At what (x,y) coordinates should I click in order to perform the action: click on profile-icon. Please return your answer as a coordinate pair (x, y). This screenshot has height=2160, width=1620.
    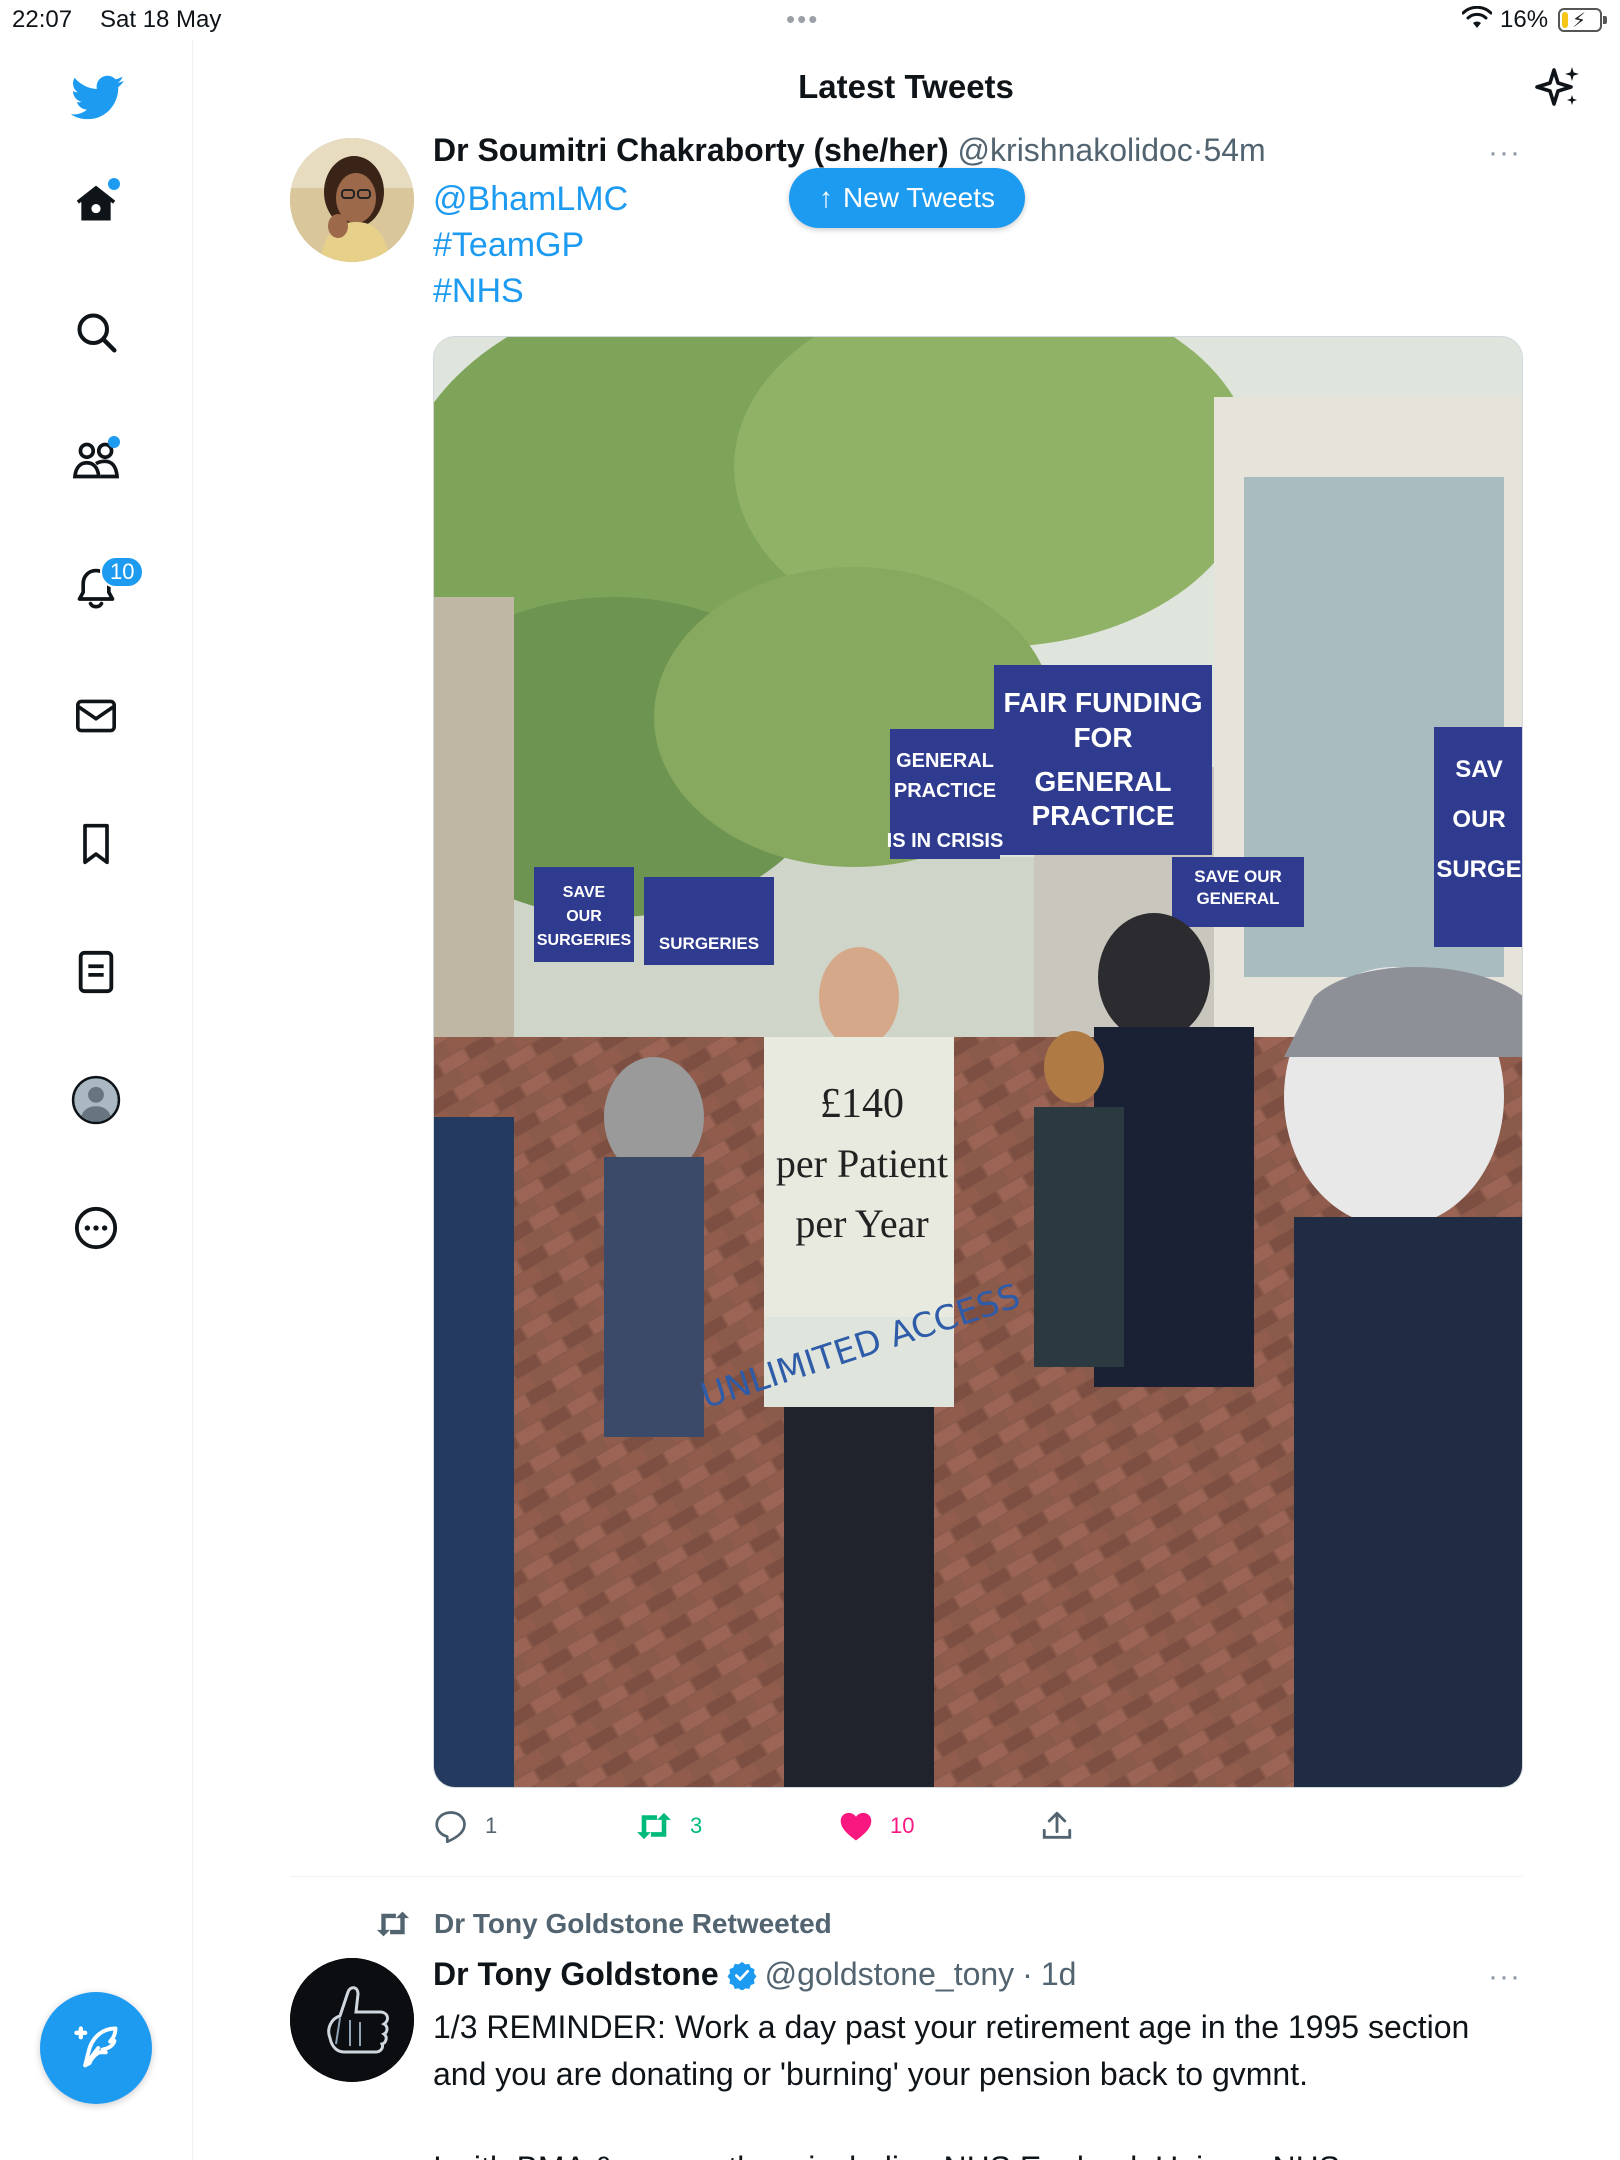
    Looking at the image, I should click on (96, 1100).